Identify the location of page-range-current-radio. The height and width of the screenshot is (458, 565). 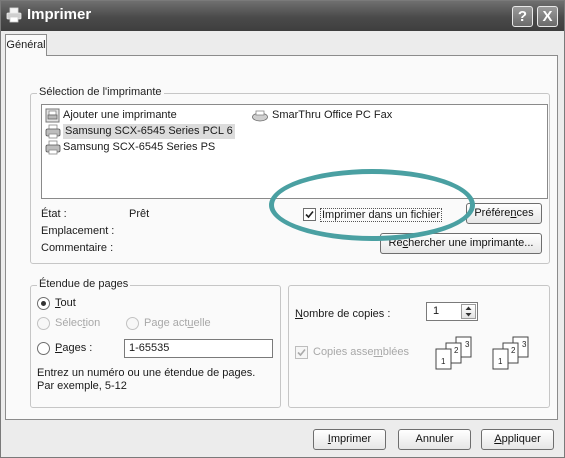
(132, 323).